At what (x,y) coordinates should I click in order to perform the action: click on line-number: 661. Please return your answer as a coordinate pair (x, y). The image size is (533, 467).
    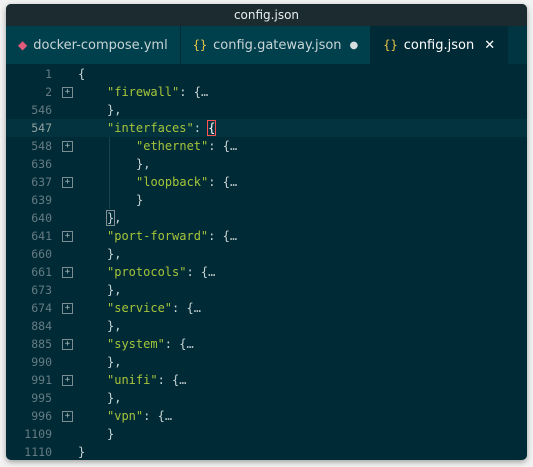
    Looking at the image, I should click on (41, 272).